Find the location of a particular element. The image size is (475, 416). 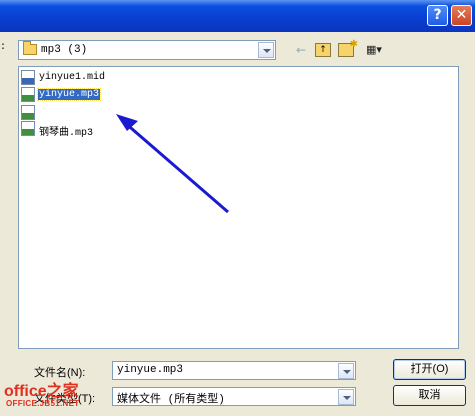

filetype-value: 媒体文件 (所有类型) is located at coordinates (171, 400).